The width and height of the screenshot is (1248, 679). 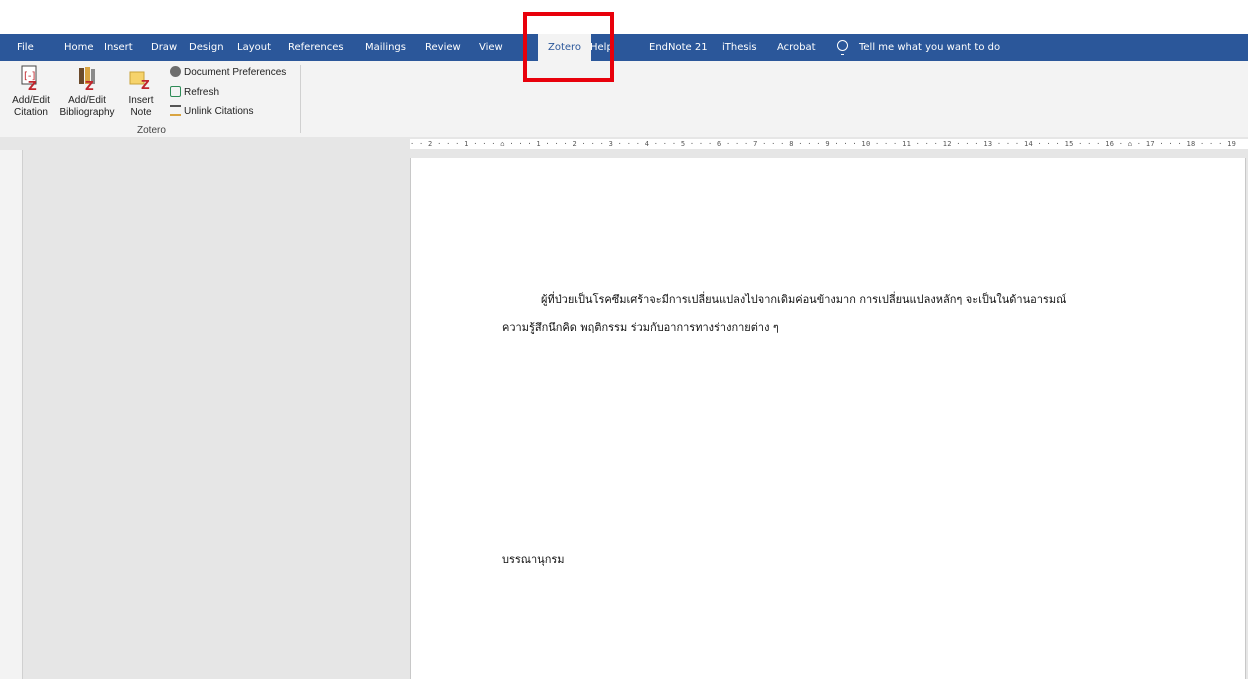 I want to click on tab-review: Review, so click(x=443, y=47).